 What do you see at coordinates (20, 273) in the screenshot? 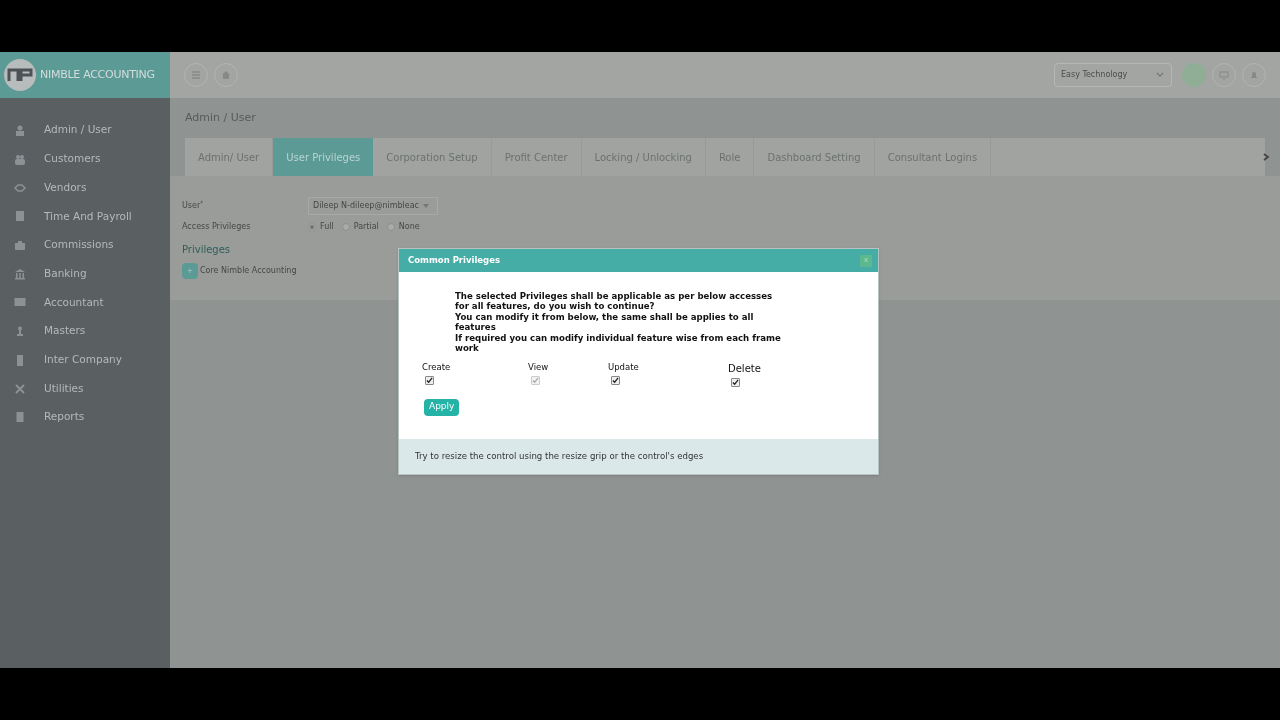
I see `bank-icon` at bounding box center [20, 273].